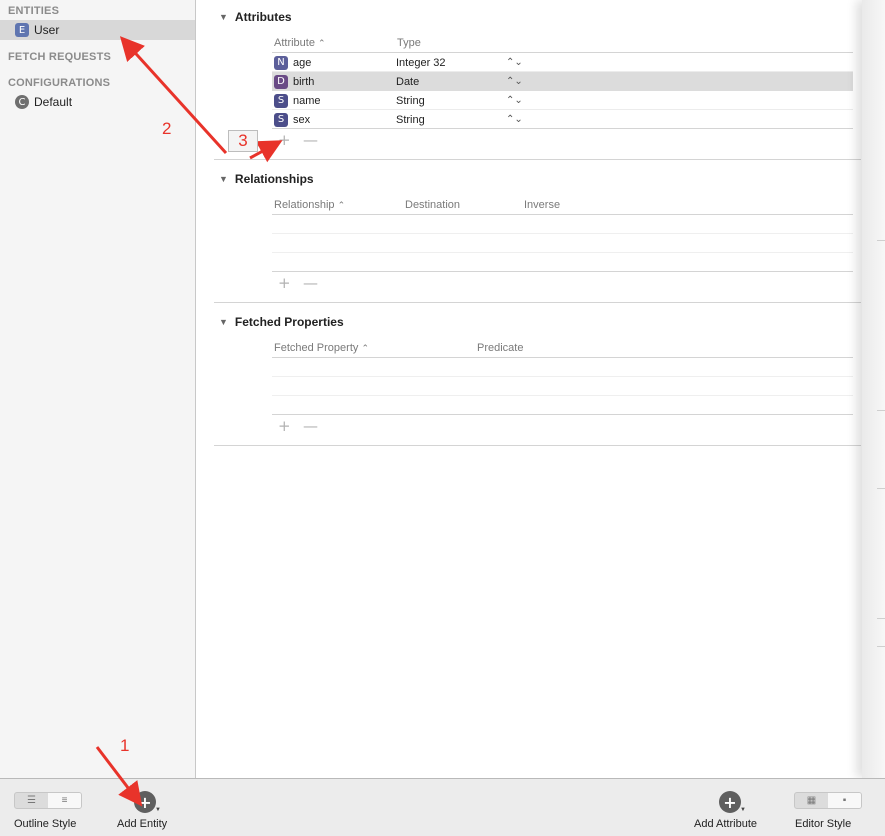  I want to click on attributes-section-header: ▼ Attributes, so click(255, 17).